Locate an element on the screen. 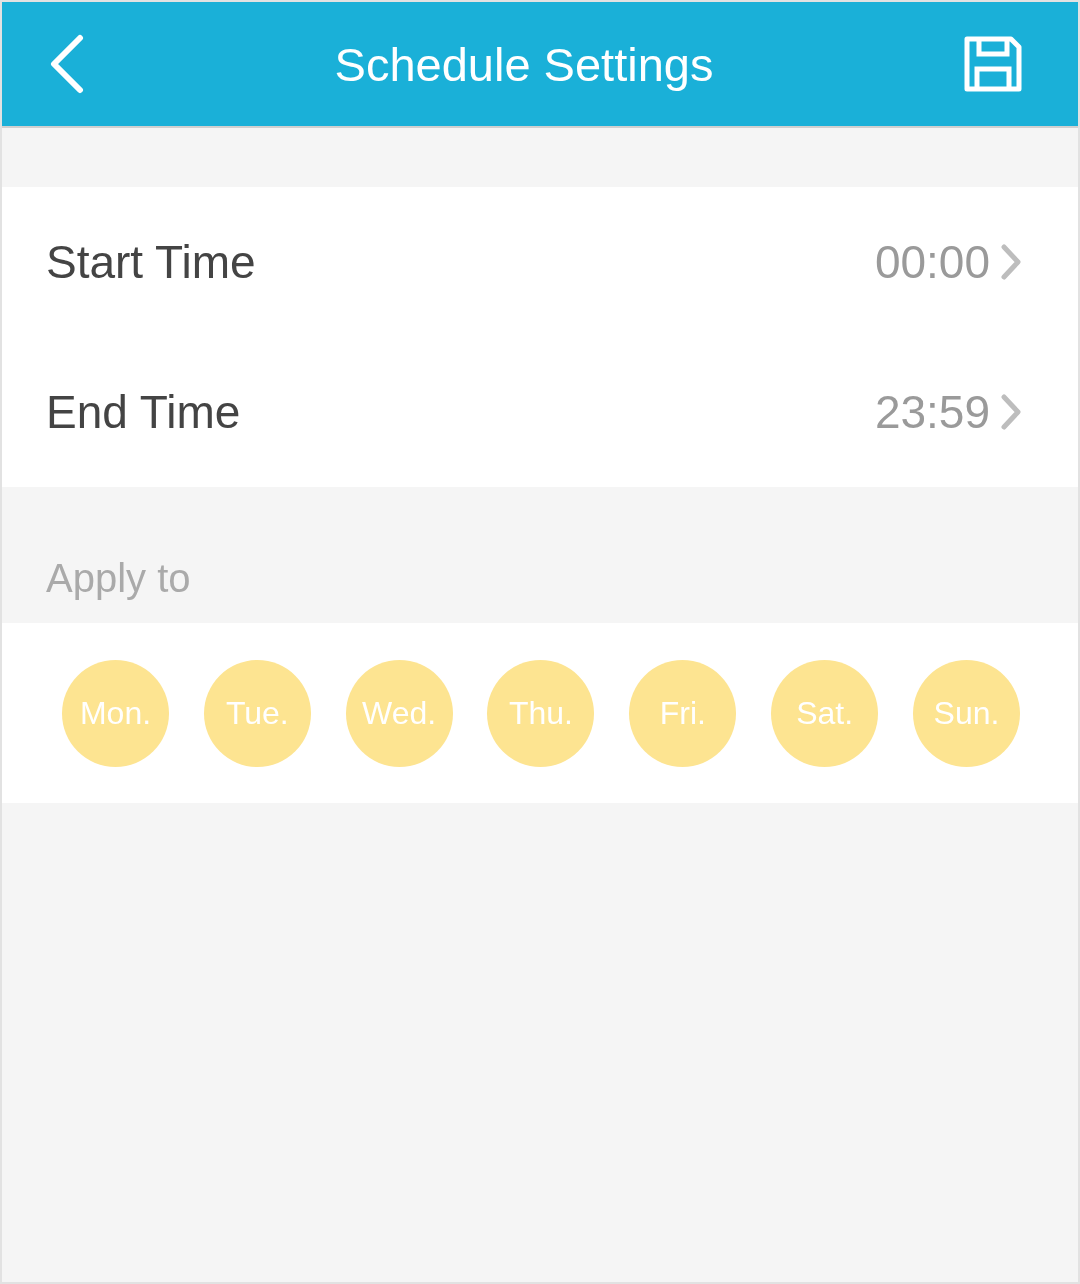 This screenshot has width=1080, height=1284. day-toggle: Mon. is located at coordinates (115, 713).